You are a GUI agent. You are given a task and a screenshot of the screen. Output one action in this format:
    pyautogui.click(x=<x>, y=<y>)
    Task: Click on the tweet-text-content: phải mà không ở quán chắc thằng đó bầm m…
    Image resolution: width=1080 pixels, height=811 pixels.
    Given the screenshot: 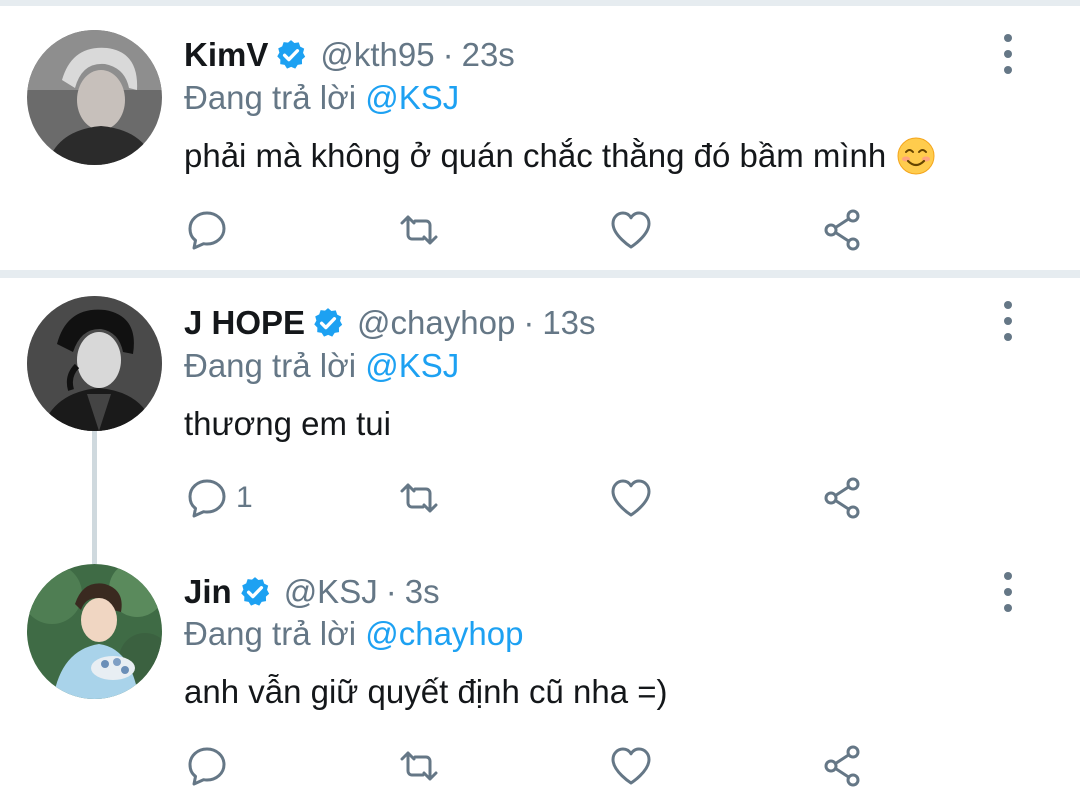 What is the action you would take?
    pyautogui.click(x=535, y=155)
    